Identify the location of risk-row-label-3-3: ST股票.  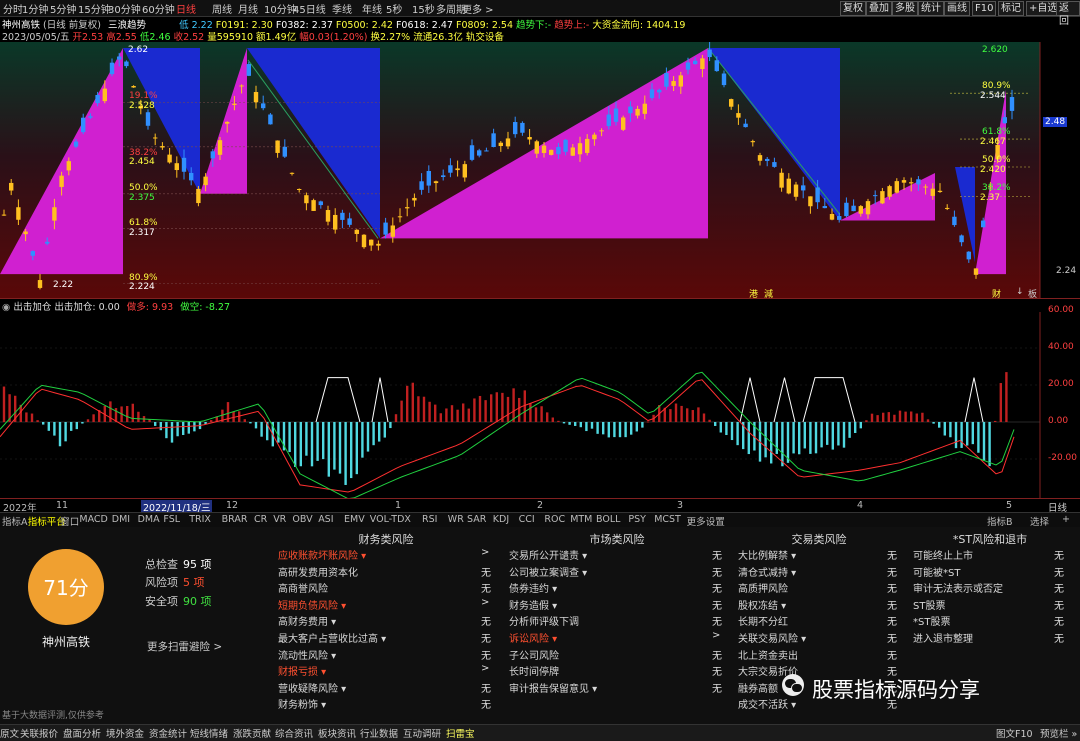
(929, 604).